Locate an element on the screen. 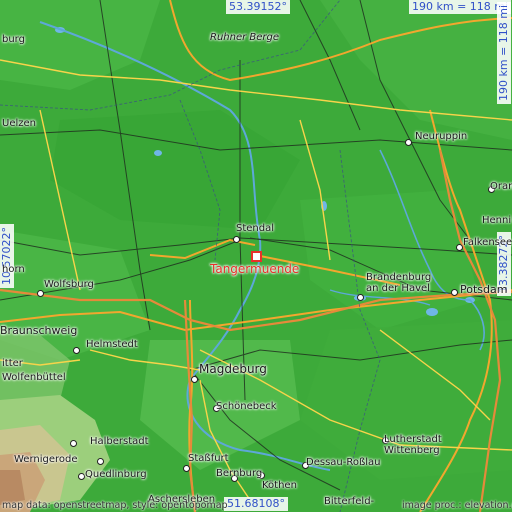 This screenshot has width=512, height=512. place-label-brandenburg: Brandenburg is located at coordinates (399, 277).